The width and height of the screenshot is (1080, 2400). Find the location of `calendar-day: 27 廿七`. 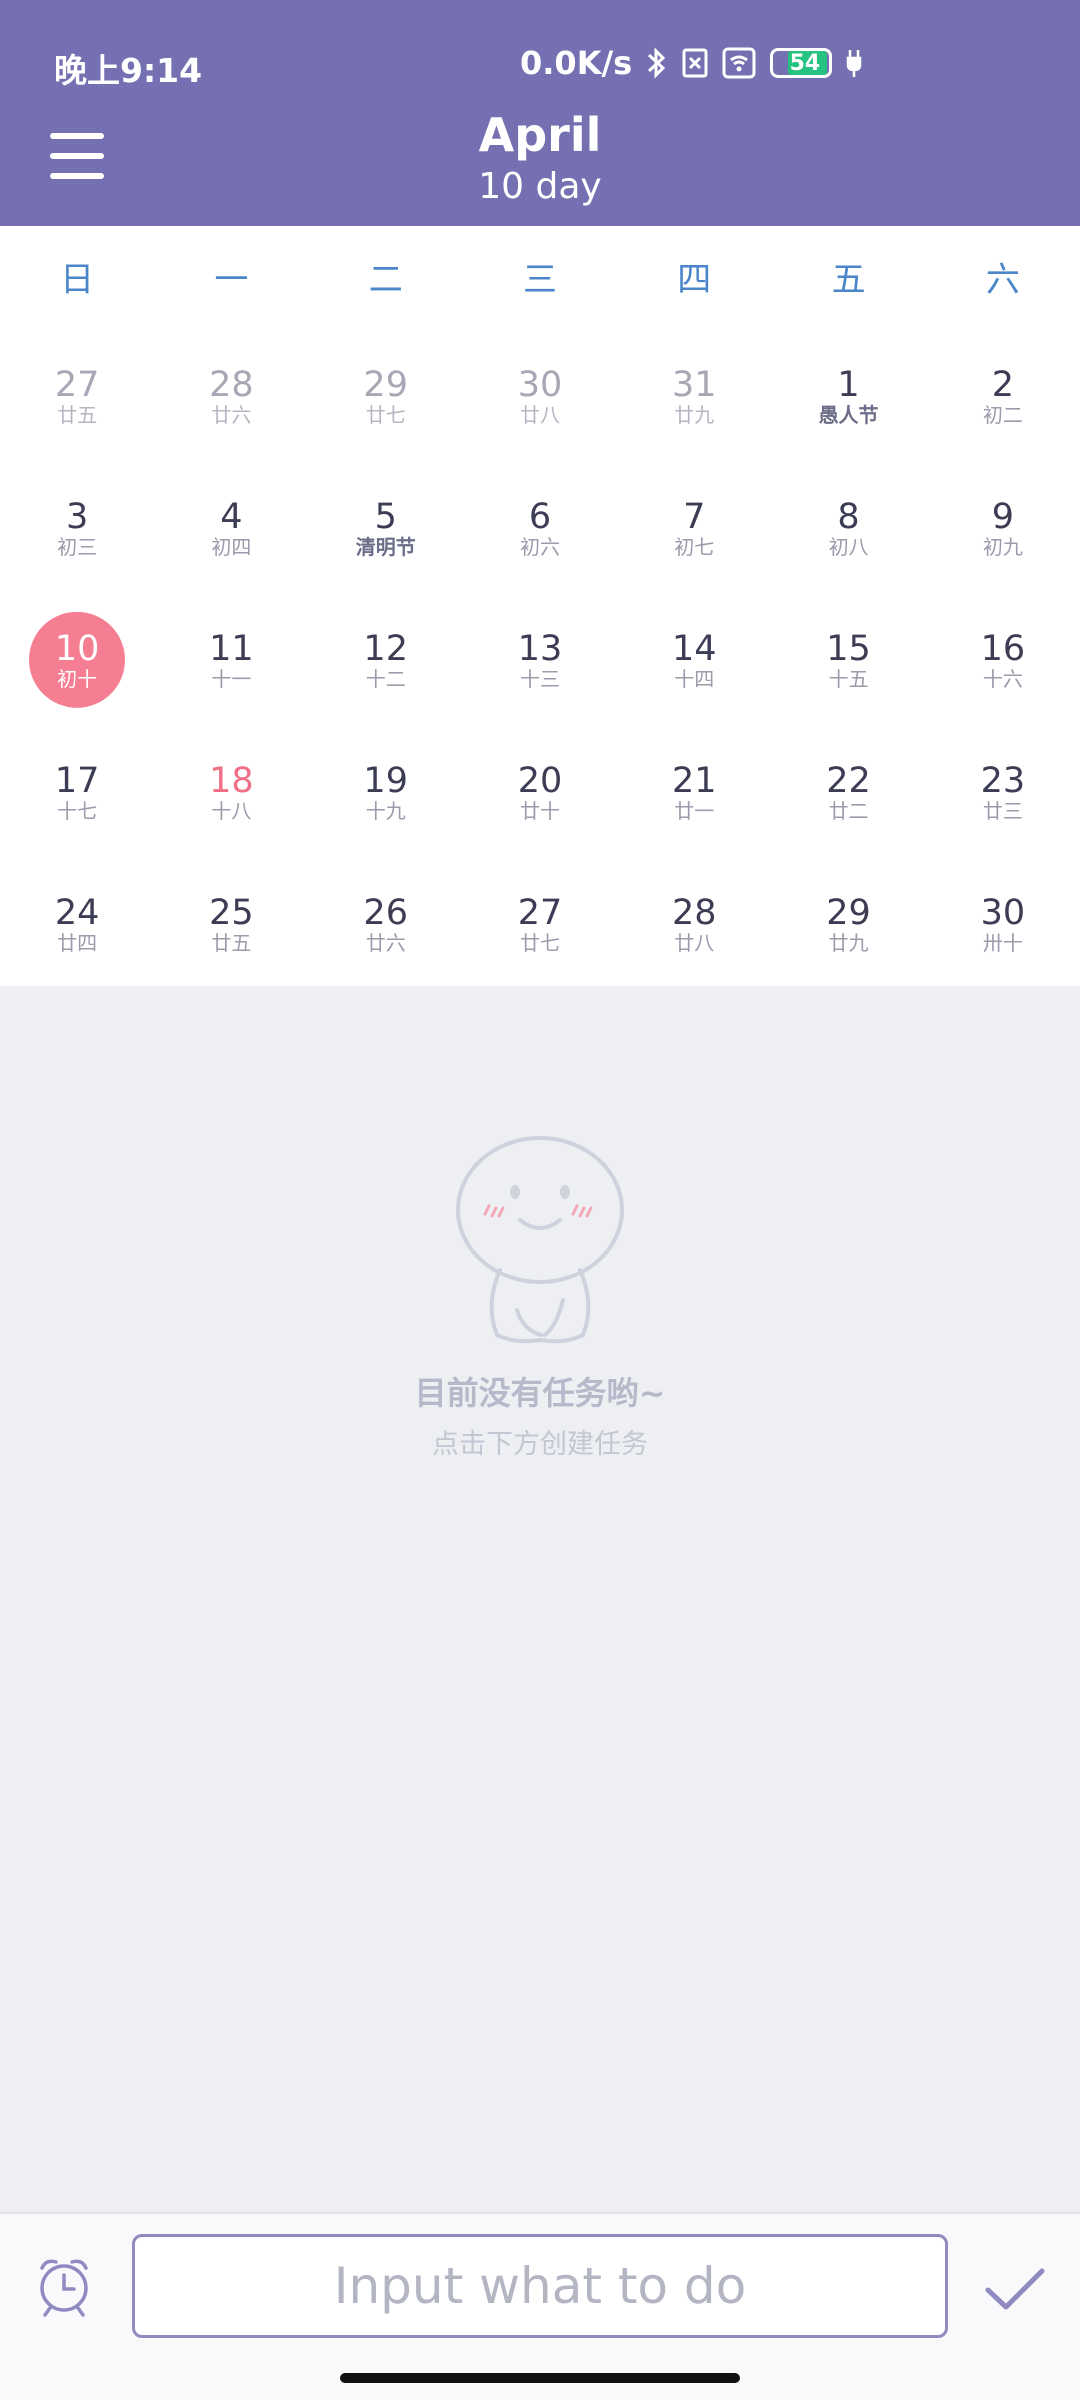

calendar-day: 27 廿七 is located at coordinates (540, 920).